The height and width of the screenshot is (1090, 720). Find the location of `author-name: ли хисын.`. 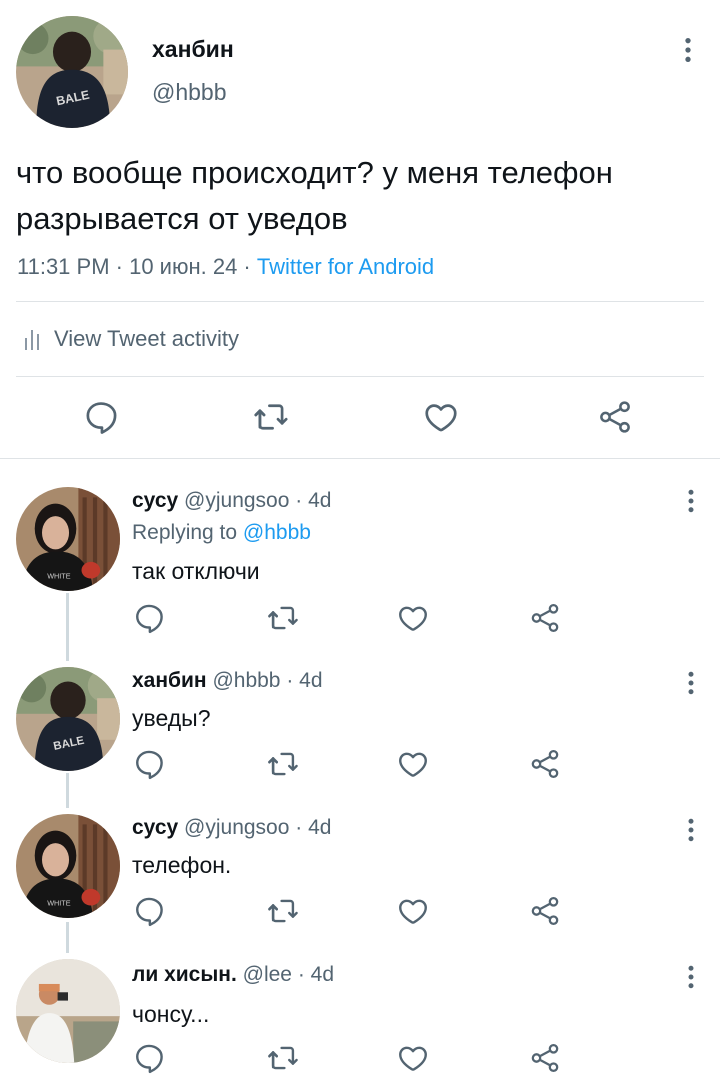

author-name: ли хисын. is located at coordinates (184, 974).